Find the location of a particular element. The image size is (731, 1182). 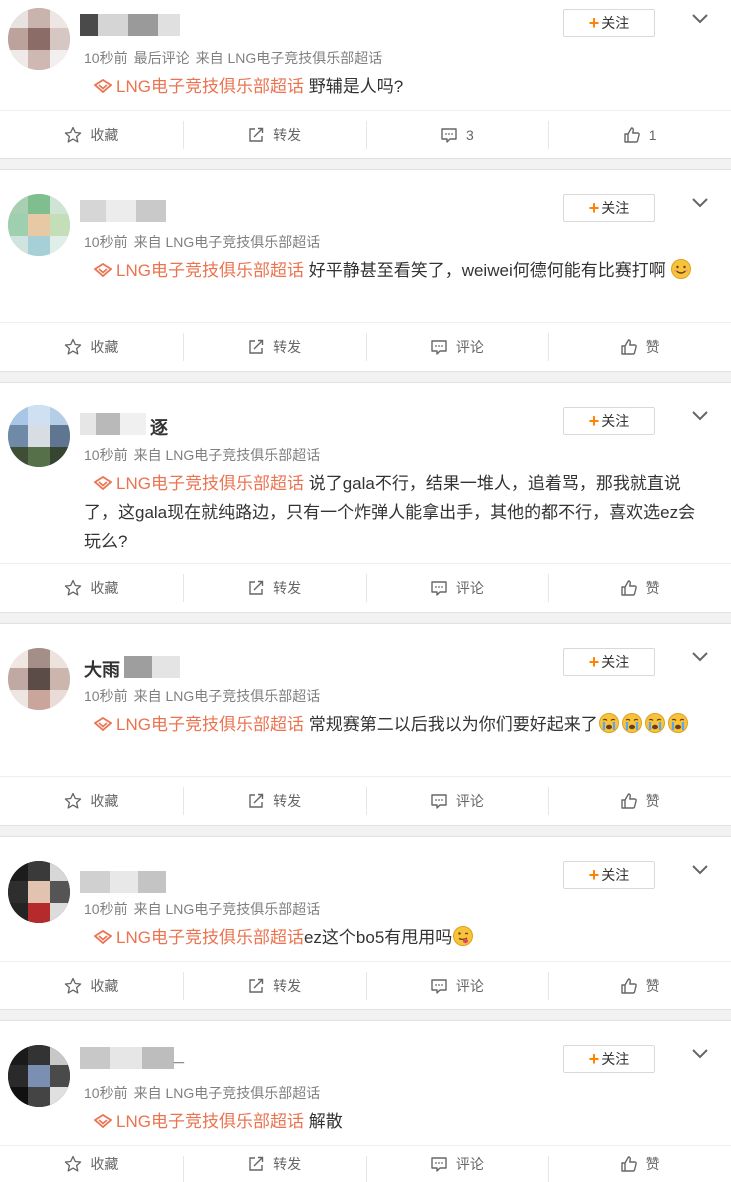

username-visible-part: 大雨 is located at coordinates (102, 669).